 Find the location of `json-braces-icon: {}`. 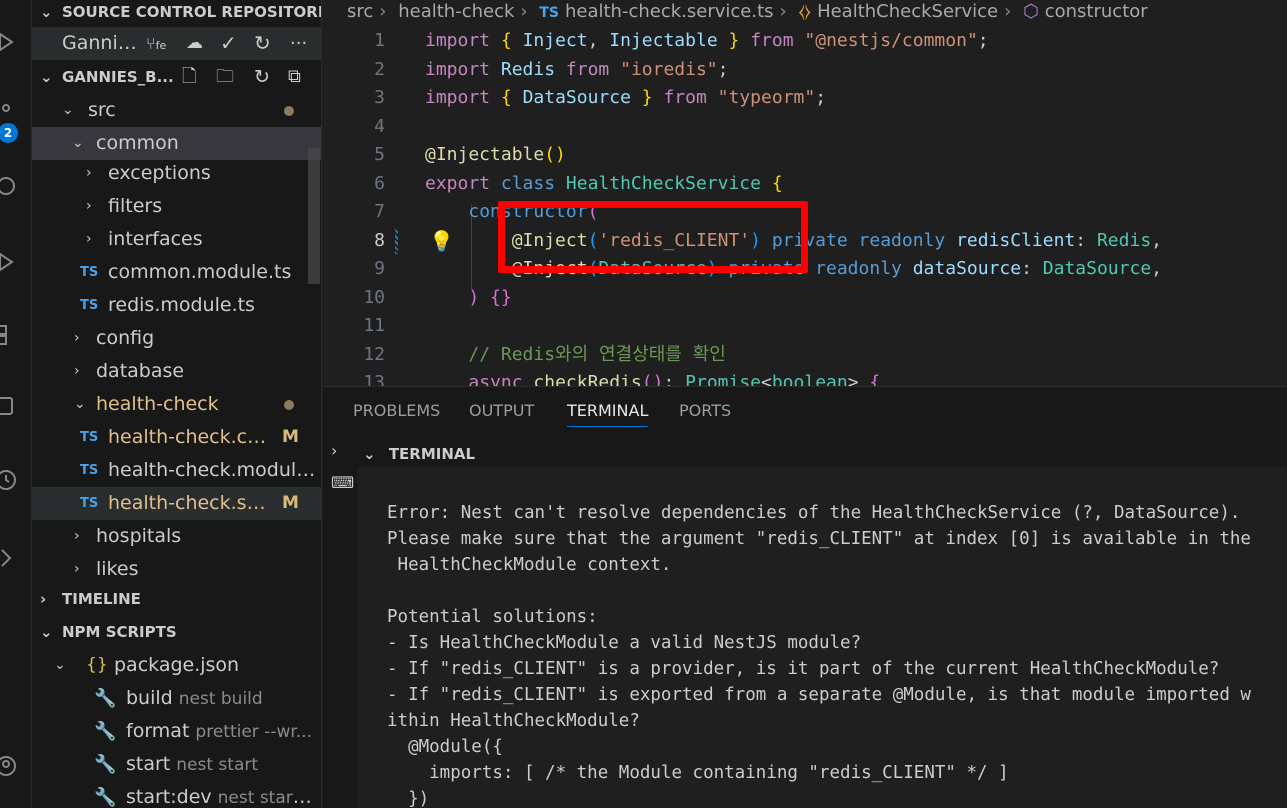

json-braces-icon: {} is located at coordinates (97, 665).